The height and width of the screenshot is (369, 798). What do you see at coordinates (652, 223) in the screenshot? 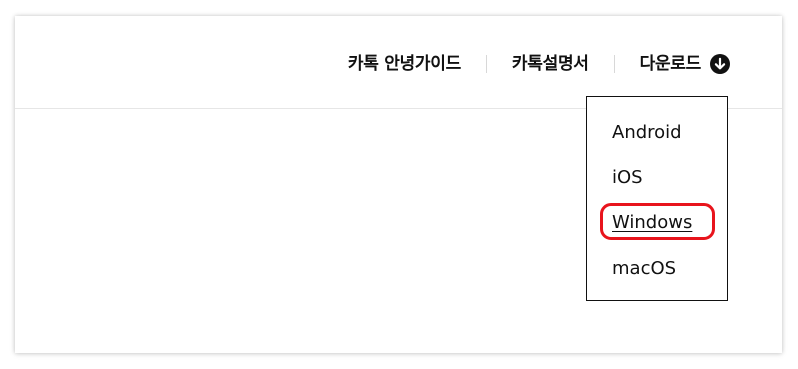
I see `menu-item-windows: Windows` at bounding box center [652, 223].